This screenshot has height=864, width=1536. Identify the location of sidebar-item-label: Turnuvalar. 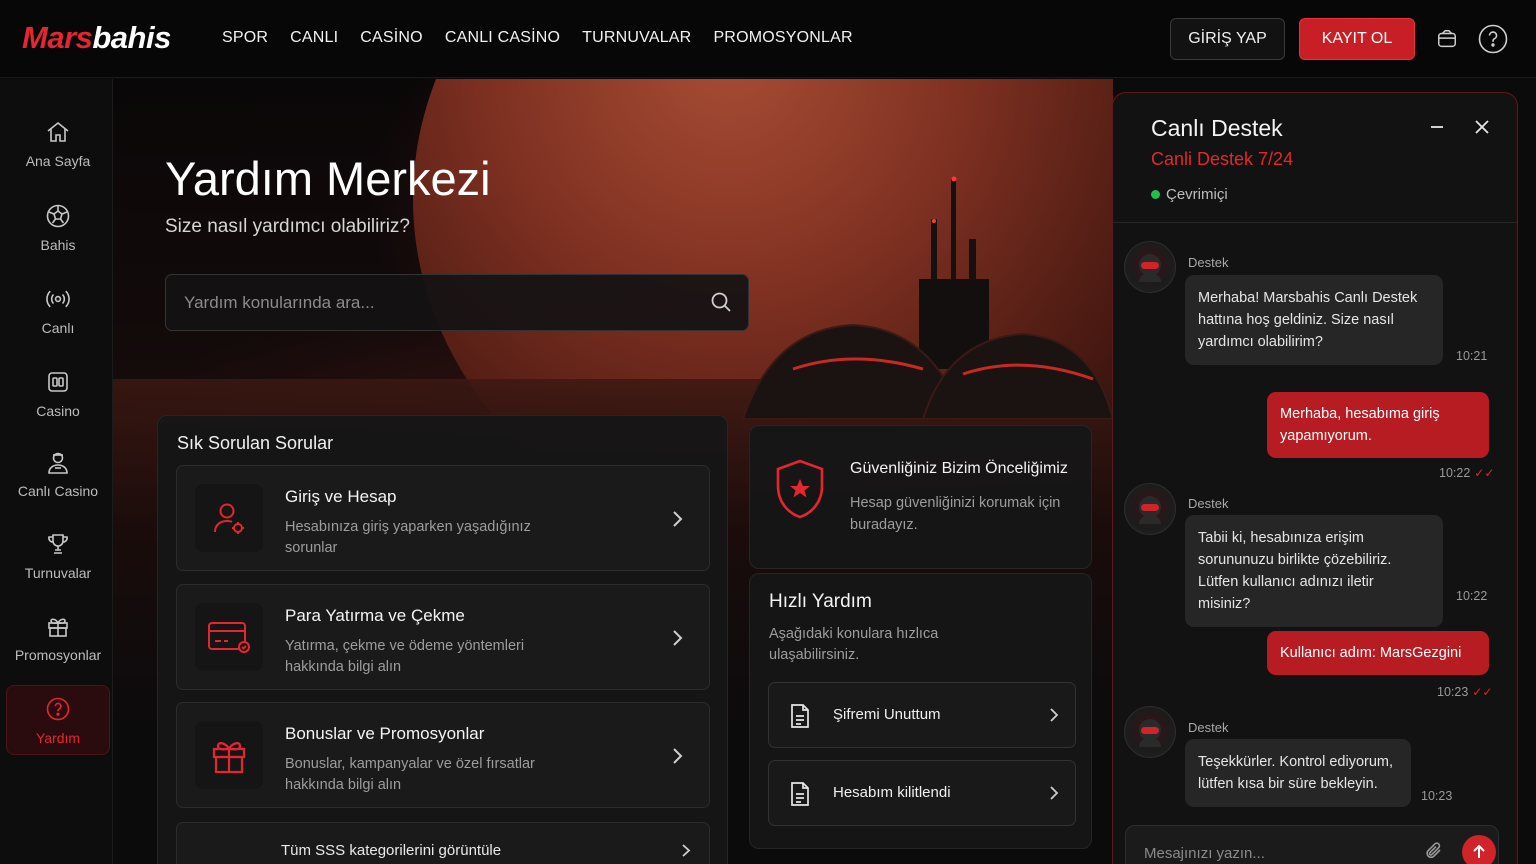
(58, 573).